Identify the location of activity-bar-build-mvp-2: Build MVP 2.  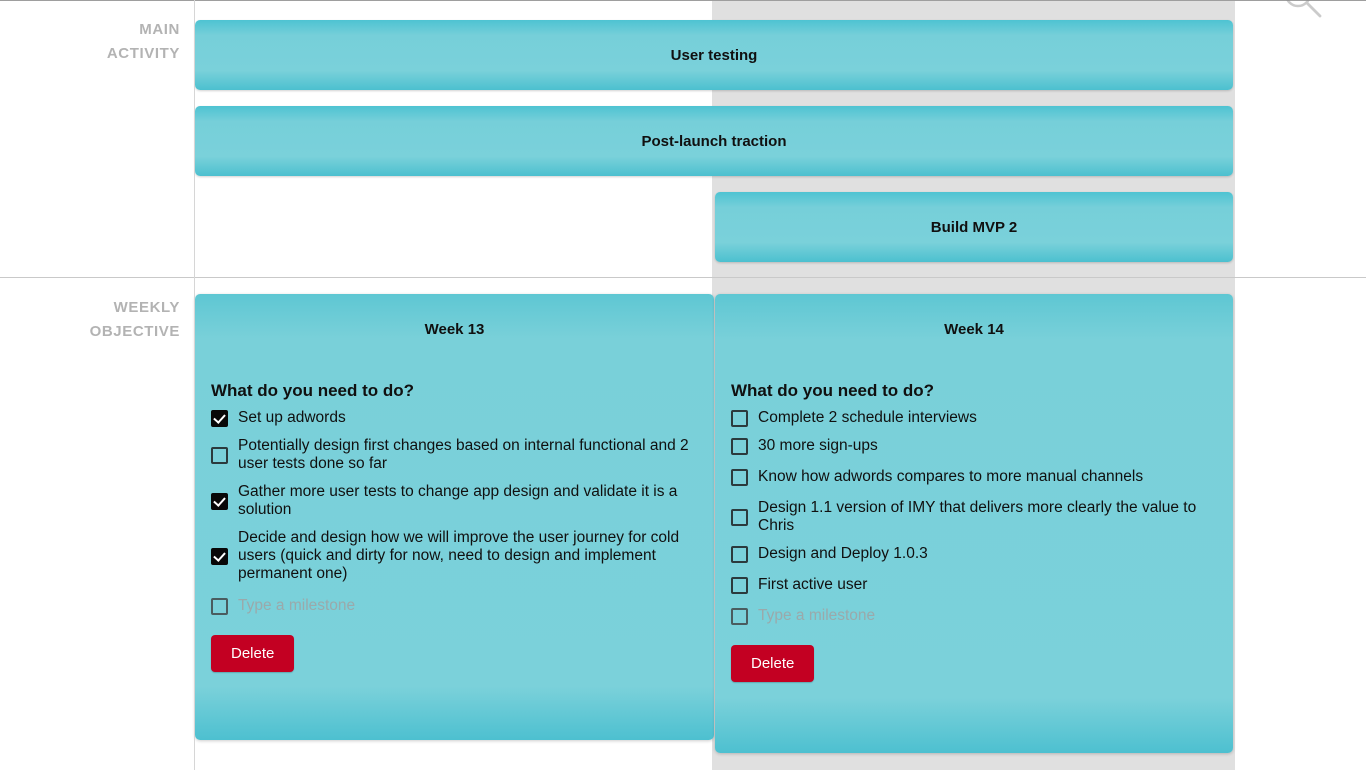
(974, 227).